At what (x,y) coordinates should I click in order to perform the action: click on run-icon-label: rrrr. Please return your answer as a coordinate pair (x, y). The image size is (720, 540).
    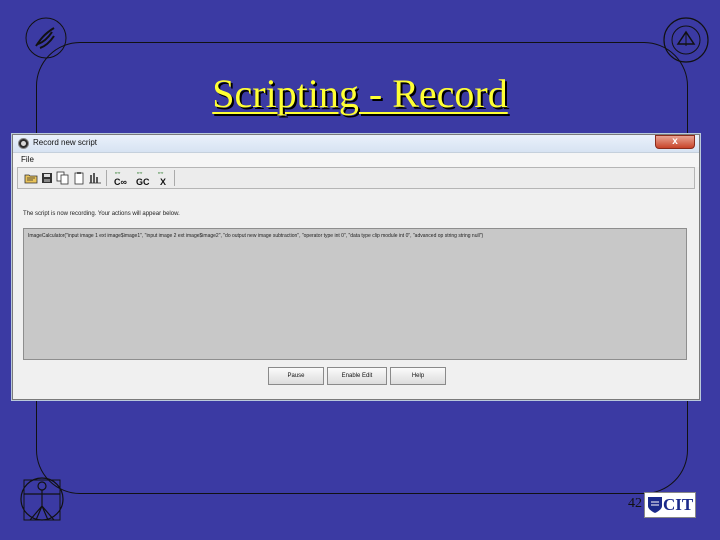
    Looking at the image, I should click on (118, 172).